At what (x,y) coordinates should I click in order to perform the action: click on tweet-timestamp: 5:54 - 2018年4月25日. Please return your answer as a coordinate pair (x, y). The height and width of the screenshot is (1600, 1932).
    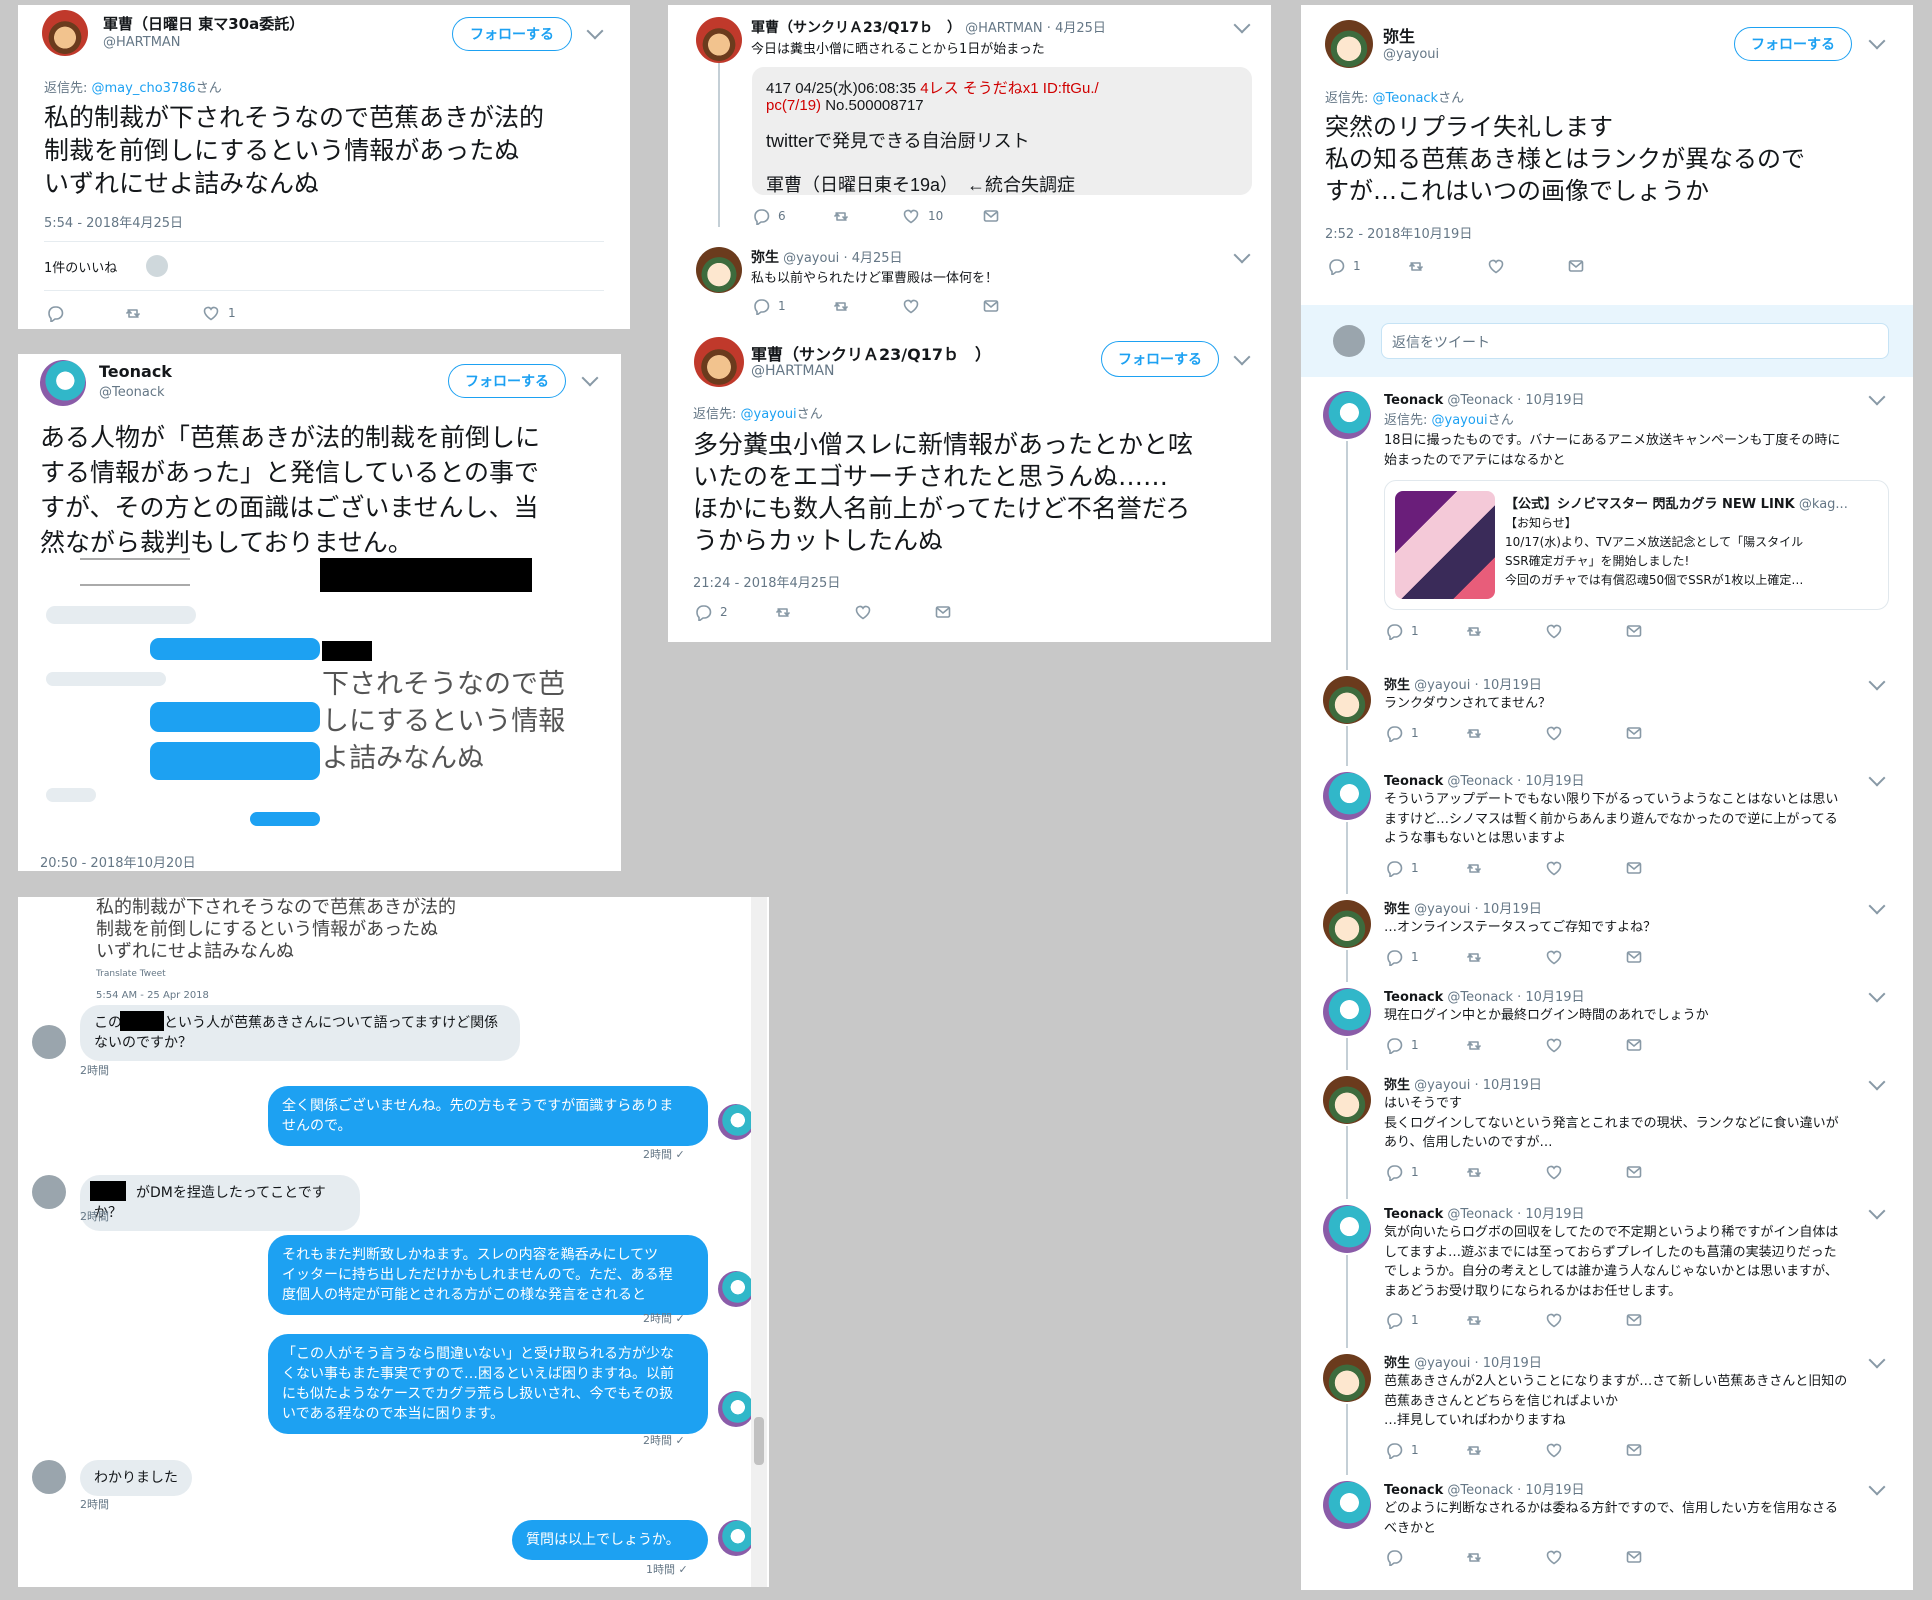
    Looking at the image, I should click on (113, 221).